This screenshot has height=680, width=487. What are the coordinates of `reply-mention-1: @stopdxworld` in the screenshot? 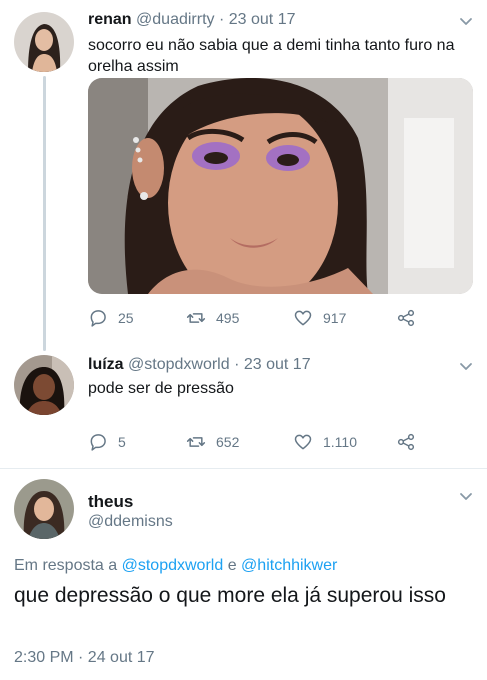 It's located at (173, 565).